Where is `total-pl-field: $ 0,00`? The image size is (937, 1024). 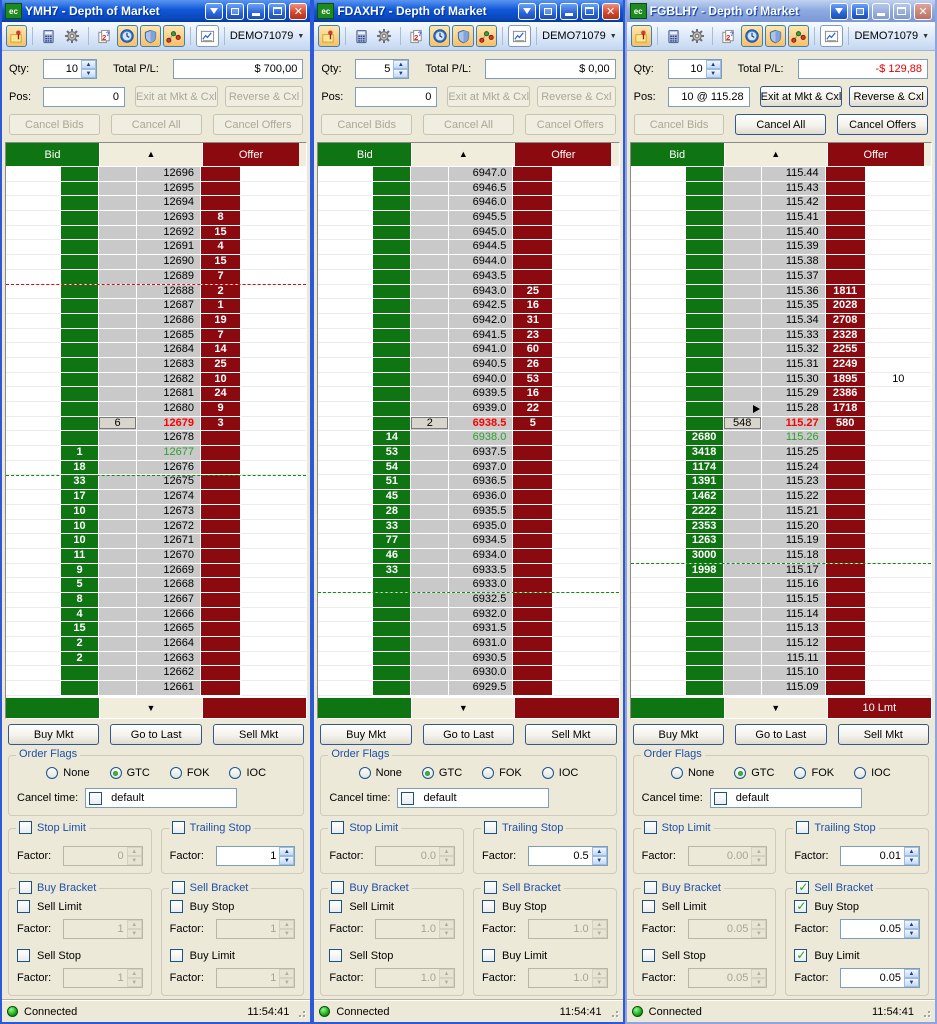
total-pl-field: $ 0,00 is located at coordinates (550, 69).